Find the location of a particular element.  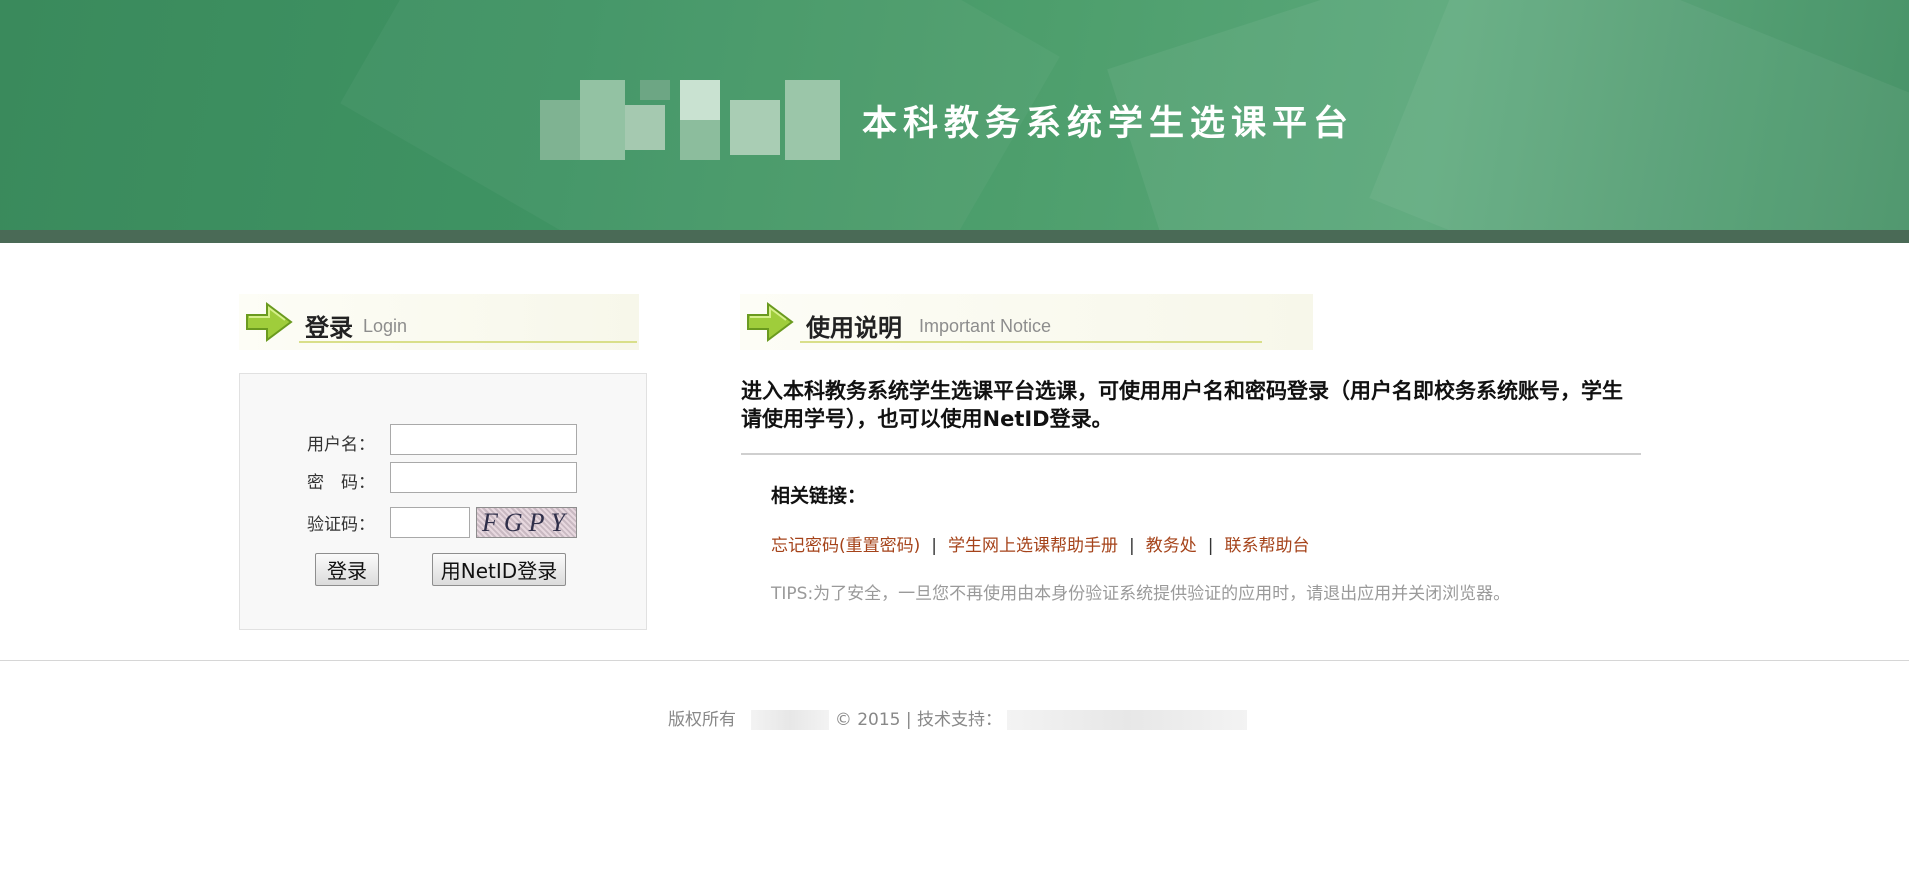

notice-section-header: 使用说明 Important Notice is located at coordinates (1026, 322).